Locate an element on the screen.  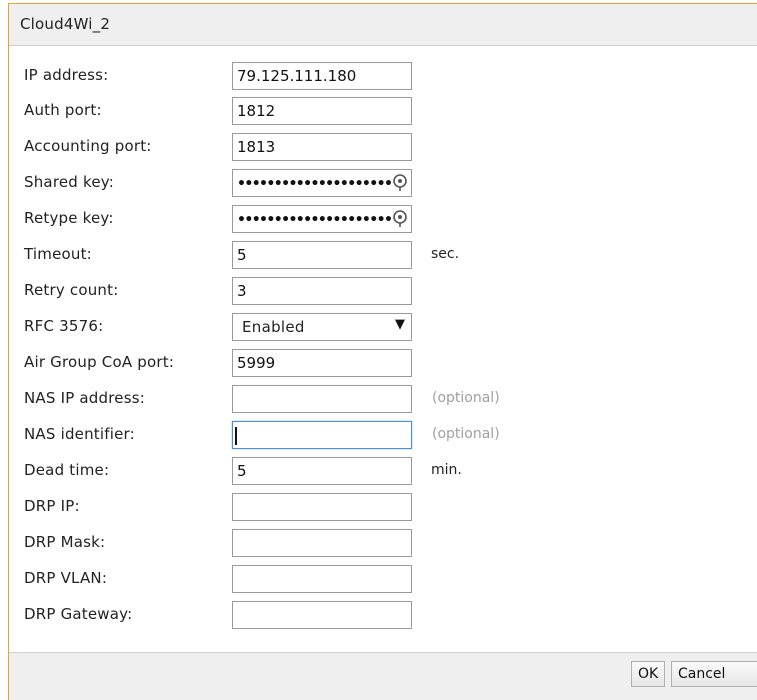
retry-count-input: 3 is located at coordinates (322, 291).